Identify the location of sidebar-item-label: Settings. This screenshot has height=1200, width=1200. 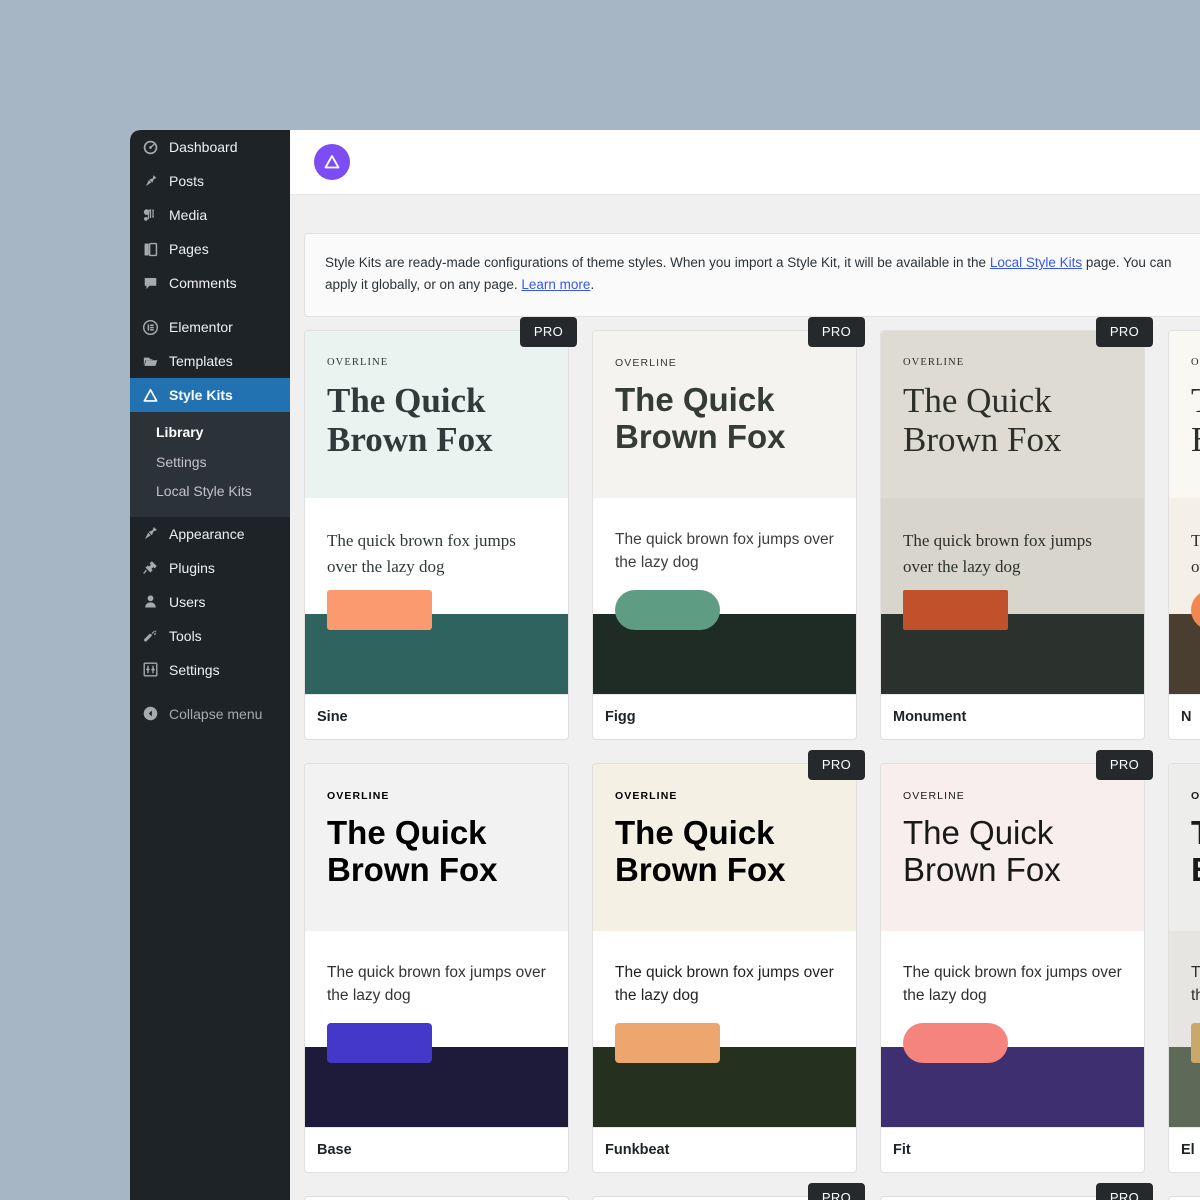
(194, 669).